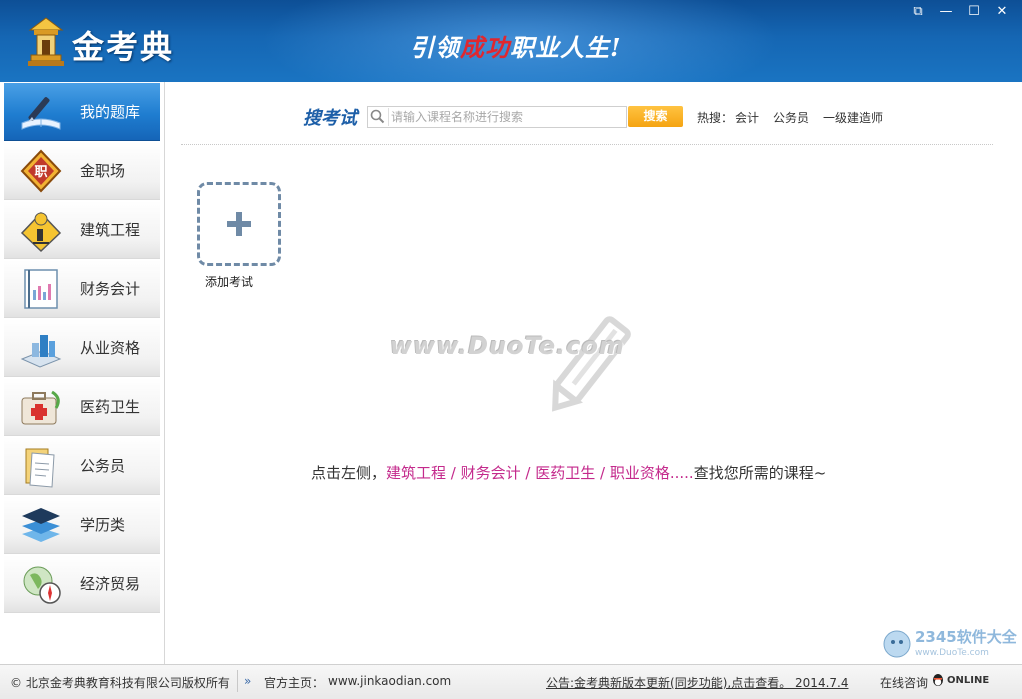  Describe the element at coordinates (41, 351) in the screenshot. I see `certificate-books-icon` at that location.